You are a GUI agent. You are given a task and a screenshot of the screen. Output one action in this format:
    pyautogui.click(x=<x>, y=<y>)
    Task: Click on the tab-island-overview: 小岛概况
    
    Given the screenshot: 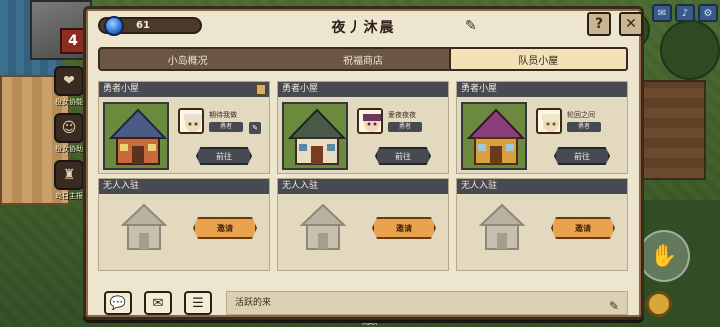 What is the action you would take?
    pyautogui.click(x=187, y=59)
    